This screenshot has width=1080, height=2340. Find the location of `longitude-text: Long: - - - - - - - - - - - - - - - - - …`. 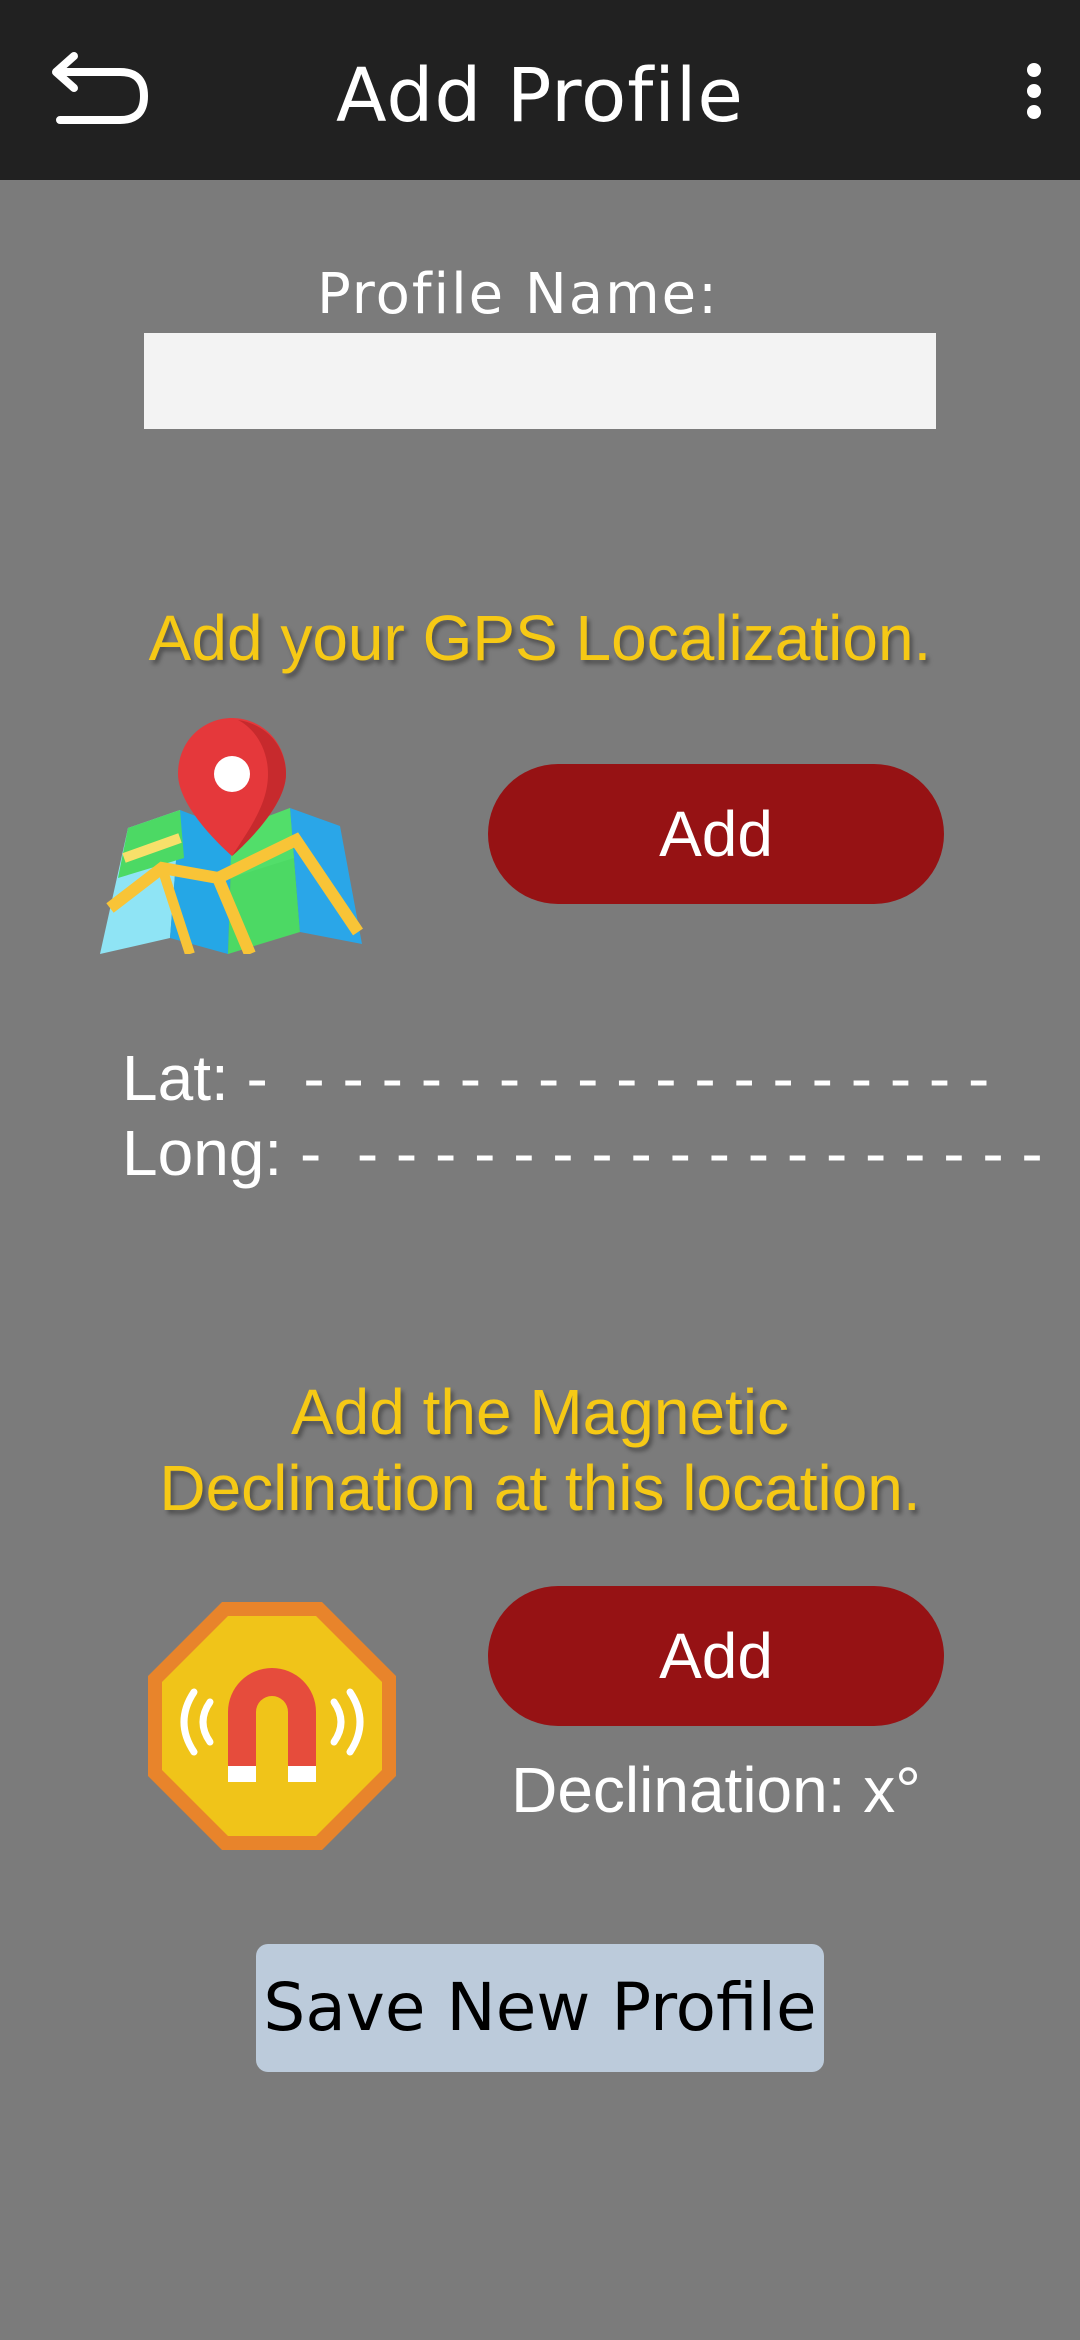

longitude-text: Long: - - - - - - - - - - - - - - - - - … is located at coordinates (582, 1153).